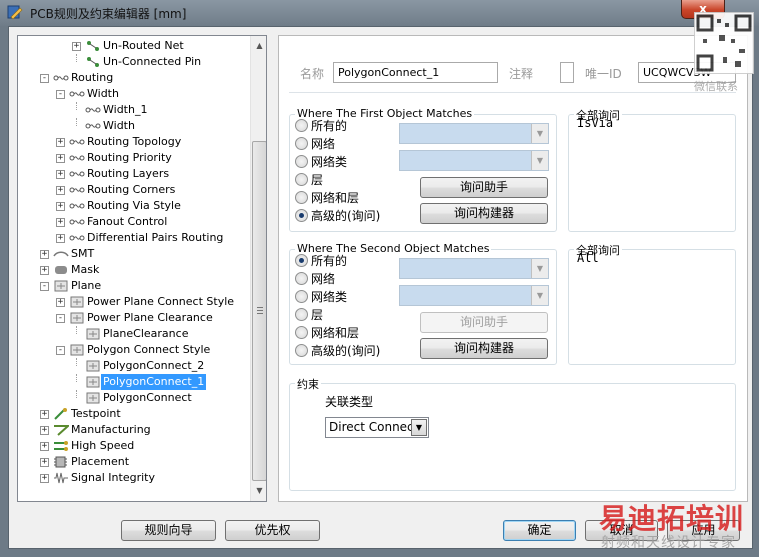 The image size is (759, 557). I want to click on tree-item: PolygonConnect, so click(133, 398).